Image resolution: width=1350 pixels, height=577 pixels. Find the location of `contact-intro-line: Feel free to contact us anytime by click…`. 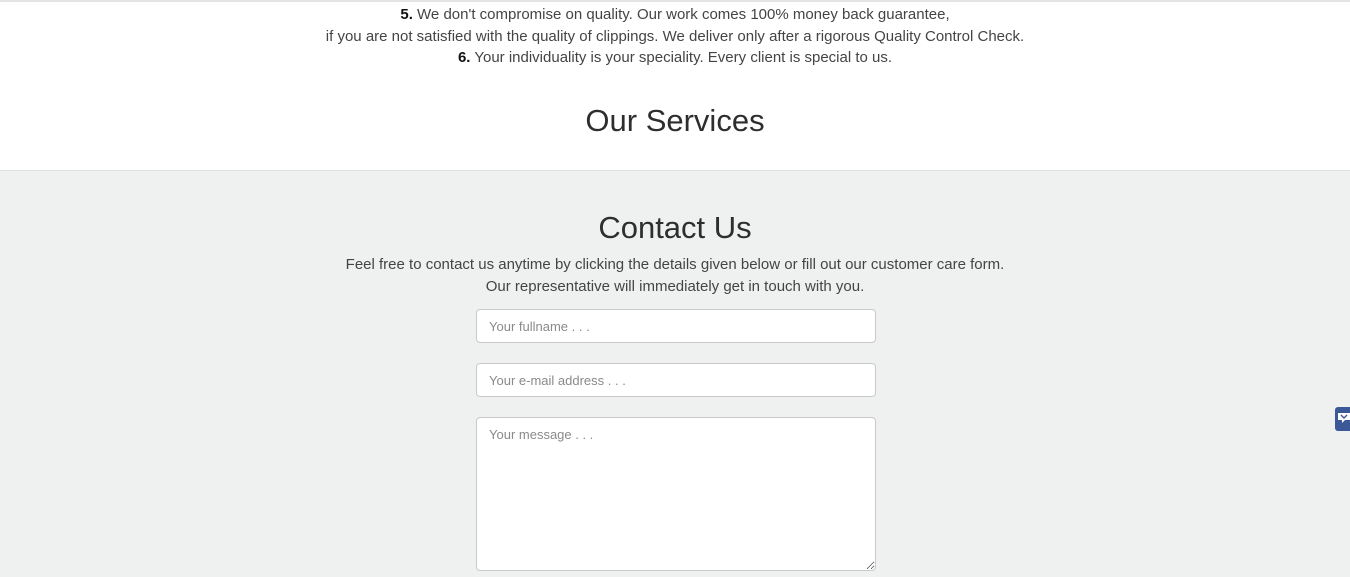

contact-intro-line: Feel free to contact us anytime by click… is located at coordinates (675, 264).